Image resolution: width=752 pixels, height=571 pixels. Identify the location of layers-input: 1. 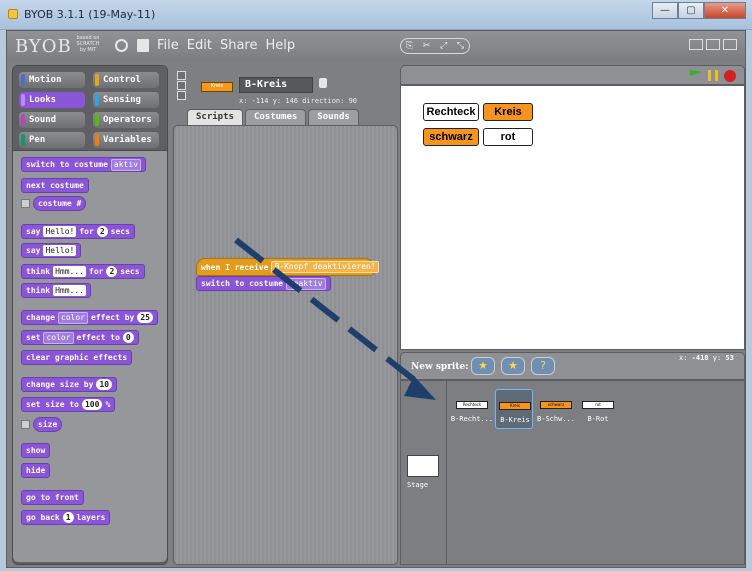
(68, 517).